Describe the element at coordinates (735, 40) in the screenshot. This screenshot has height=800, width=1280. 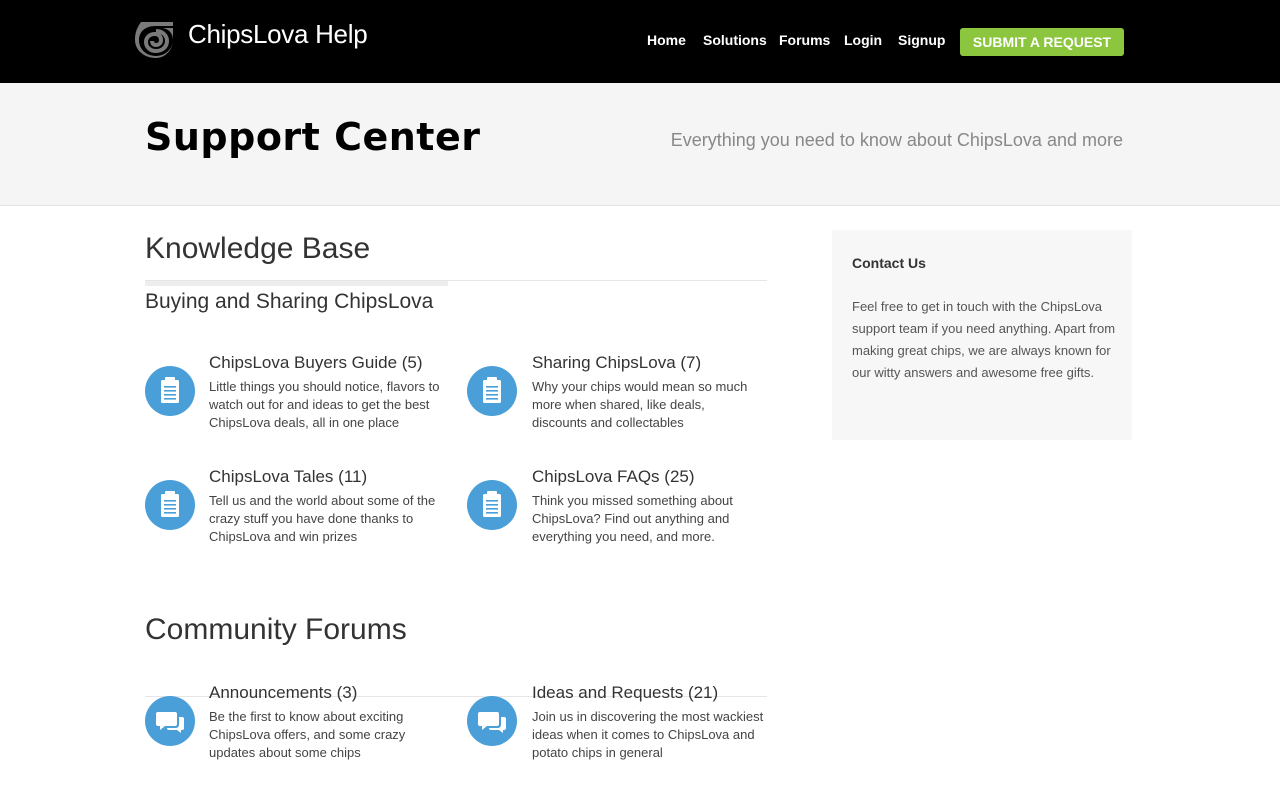
I see `nav-solutions-link: Solutions` at that location.